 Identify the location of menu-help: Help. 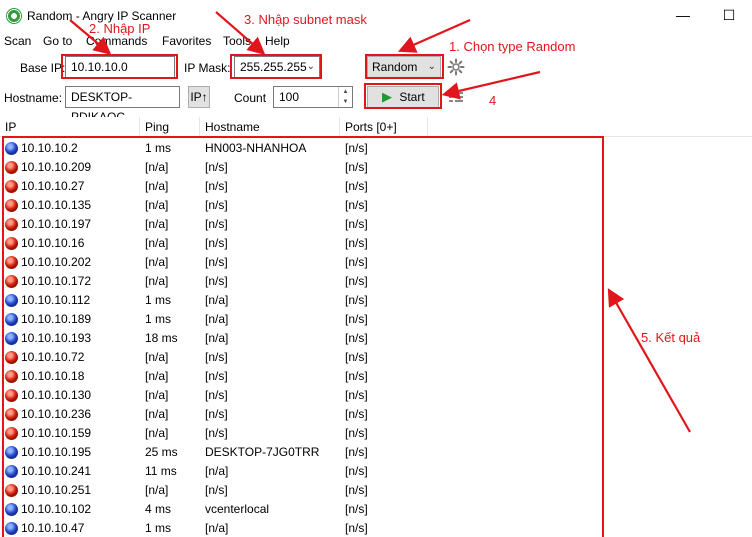
(277, 41).